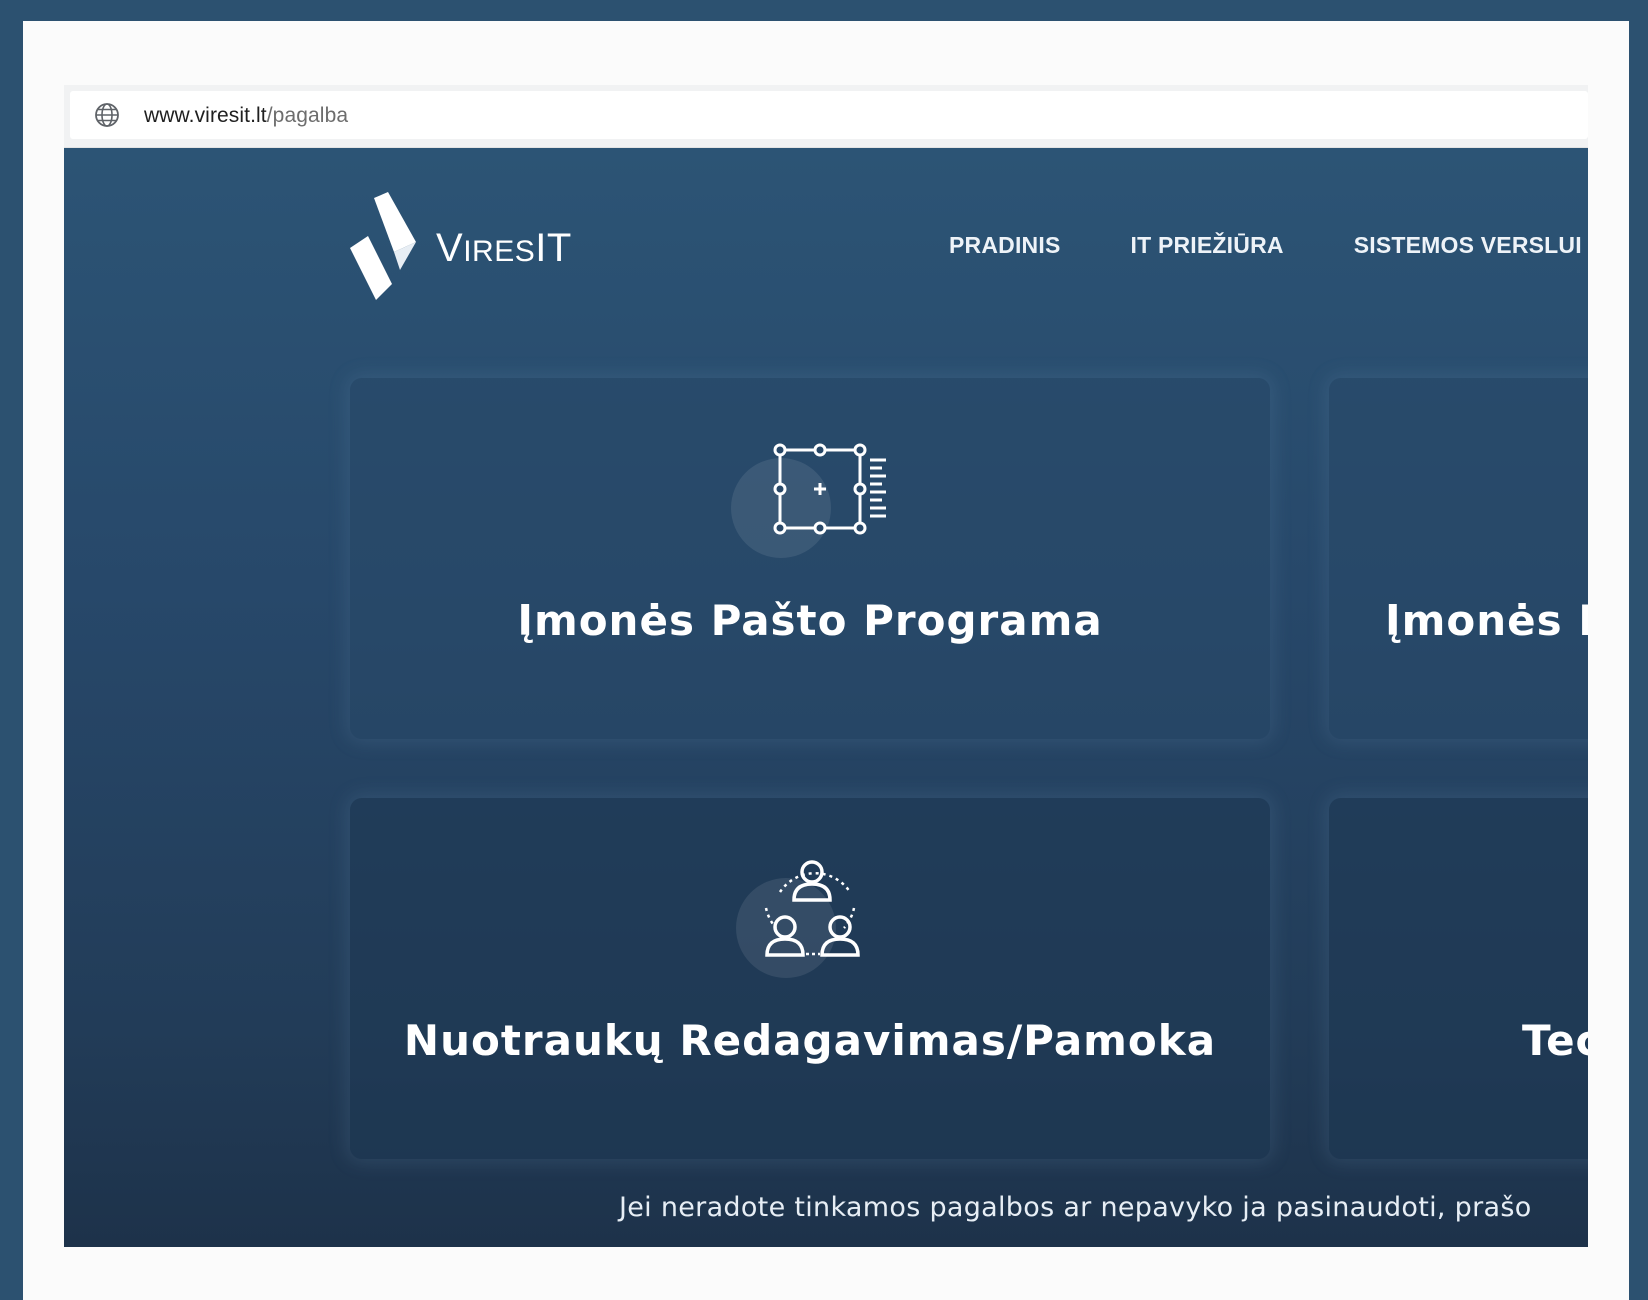 The width and height of the screenshot is (1648, 1300). Describe the element at coordinates (810, 1040) in the screenshot. I see `card-title: Nuotraukų Redagavimas/Pamoka` at that location.